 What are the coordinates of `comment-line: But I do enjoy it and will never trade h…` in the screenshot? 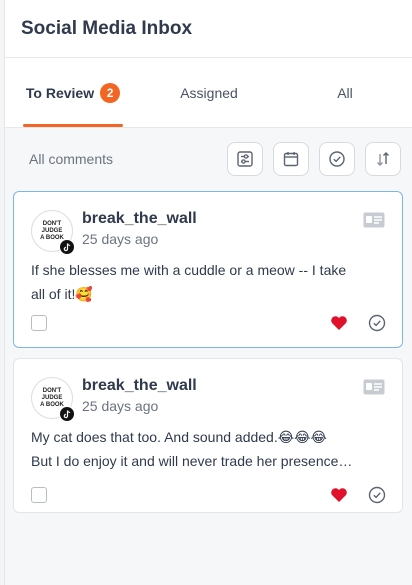 It's located at (192, 461).